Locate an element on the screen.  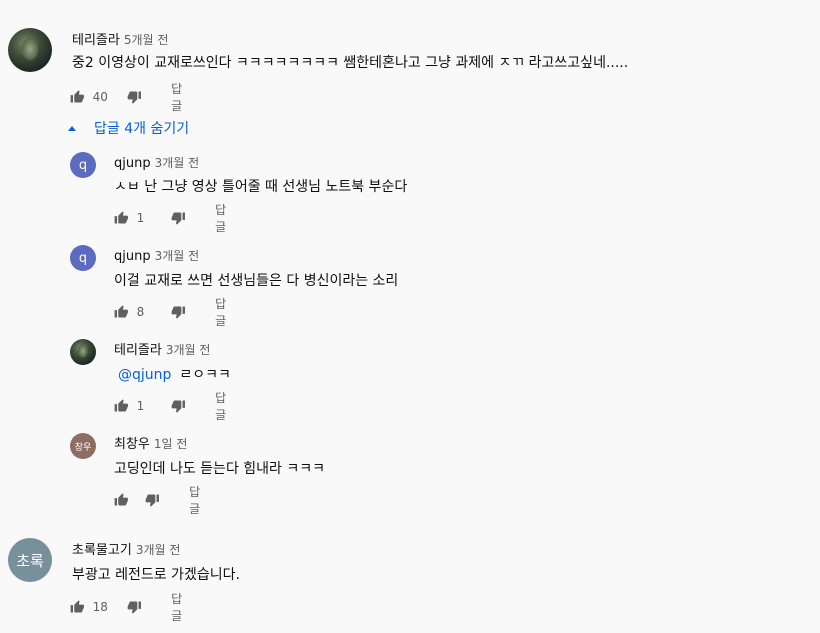
comment-header: 테리즐라 5개월 전 is located at coordinates (120, 38).